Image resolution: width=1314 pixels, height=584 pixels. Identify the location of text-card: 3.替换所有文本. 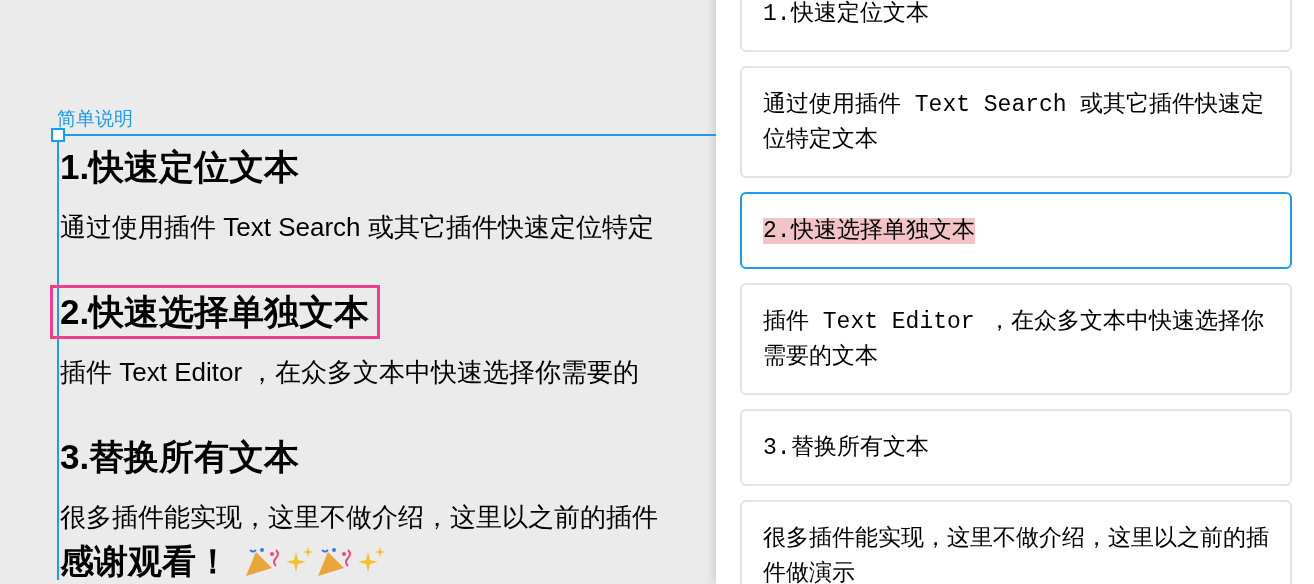
(1016, 447).